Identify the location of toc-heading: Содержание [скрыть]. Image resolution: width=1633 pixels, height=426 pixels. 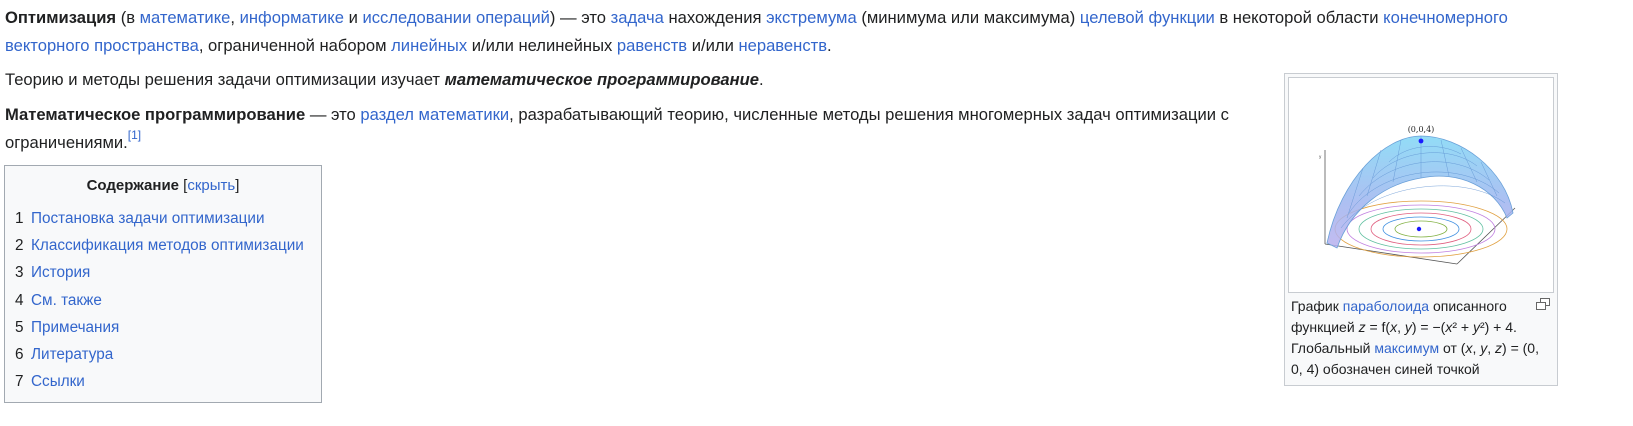
(163, 188).